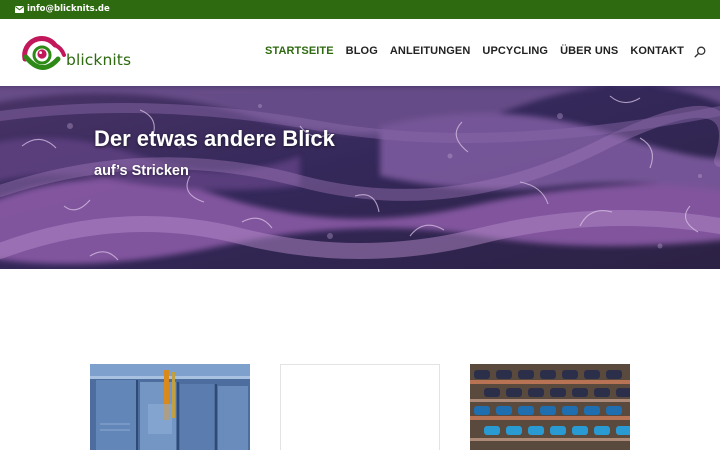 This screenshot has width=720, height=450. I want to click on envelope-icon, so click(19, 9).